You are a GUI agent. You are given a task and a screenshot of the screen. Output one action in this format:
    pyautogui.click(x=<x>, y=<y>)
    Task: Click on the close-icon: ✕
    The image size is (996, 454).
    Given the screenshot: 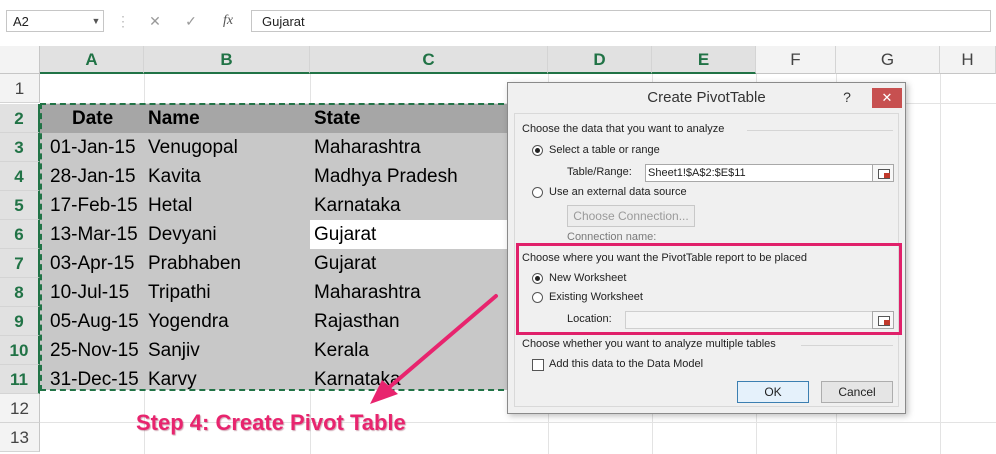 What is the action you would take?
    pyautogui.click(x=887, y=98)
    